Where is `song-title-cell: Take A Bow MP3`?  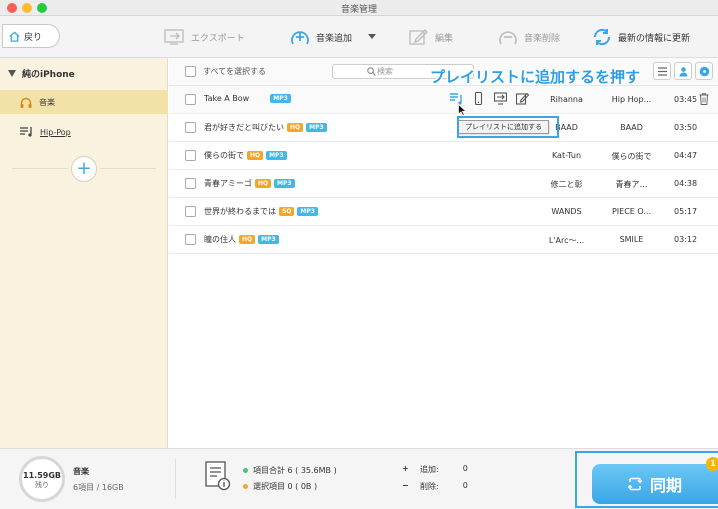
song-title-cell: Take A Bow MP3 is located at coordinates (247, 98).